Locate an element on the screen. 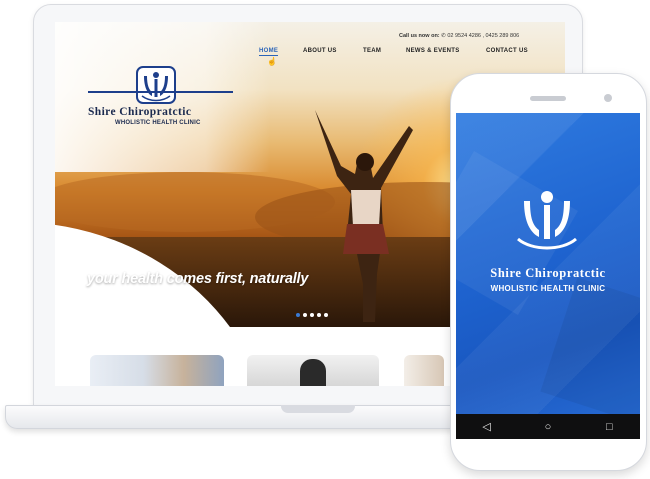 The height and width of the screenshot is (479, 650). nav-about-us: ABOUT US is located at coordinates (320, 51).